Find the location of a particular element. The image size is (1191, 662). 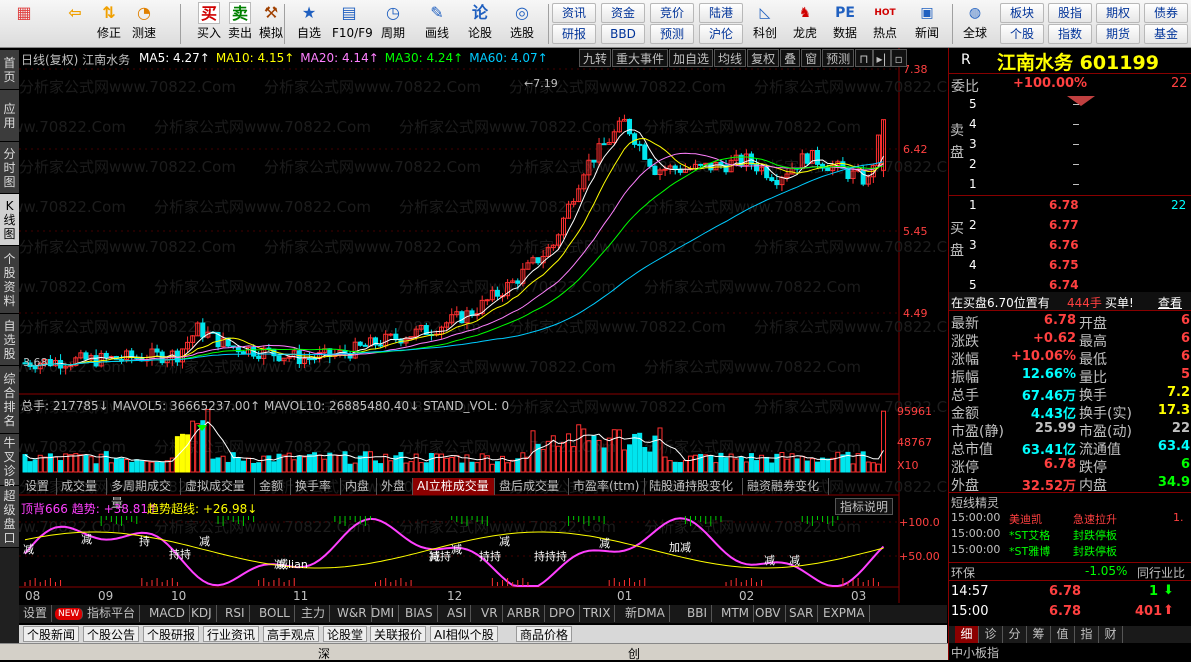

news-tab-8: 商品价格 is located at coordinates (544, 634).